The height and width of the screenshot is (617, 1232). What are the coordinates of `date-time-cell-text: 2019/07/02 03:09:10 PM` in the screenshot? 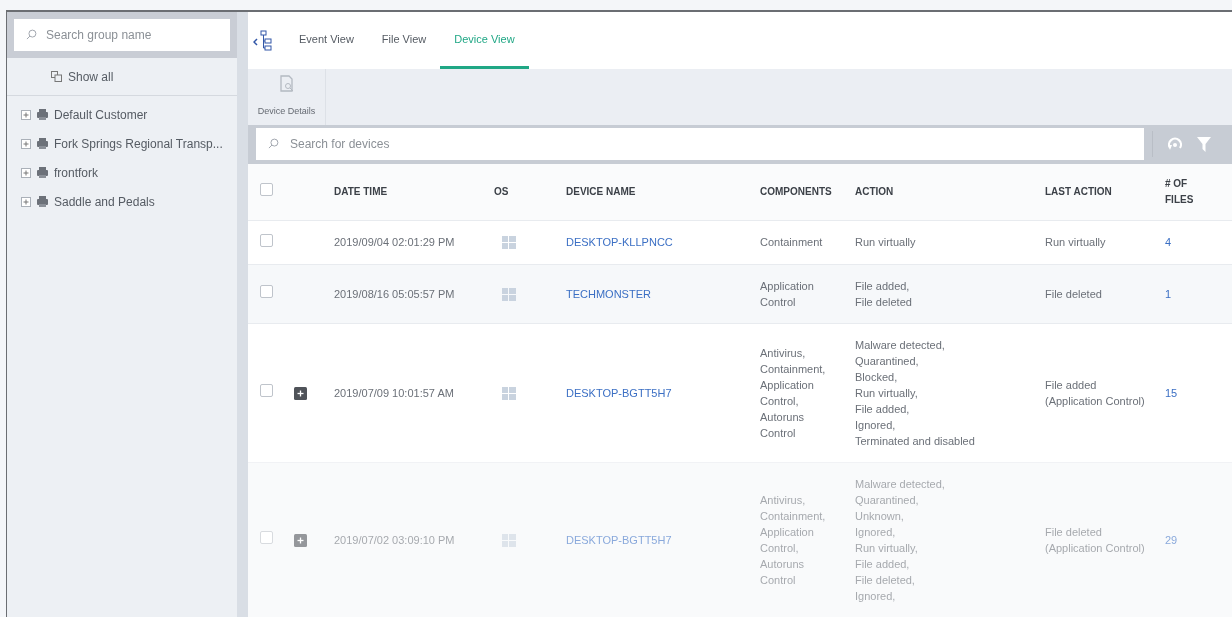 It's located at (395, 540).